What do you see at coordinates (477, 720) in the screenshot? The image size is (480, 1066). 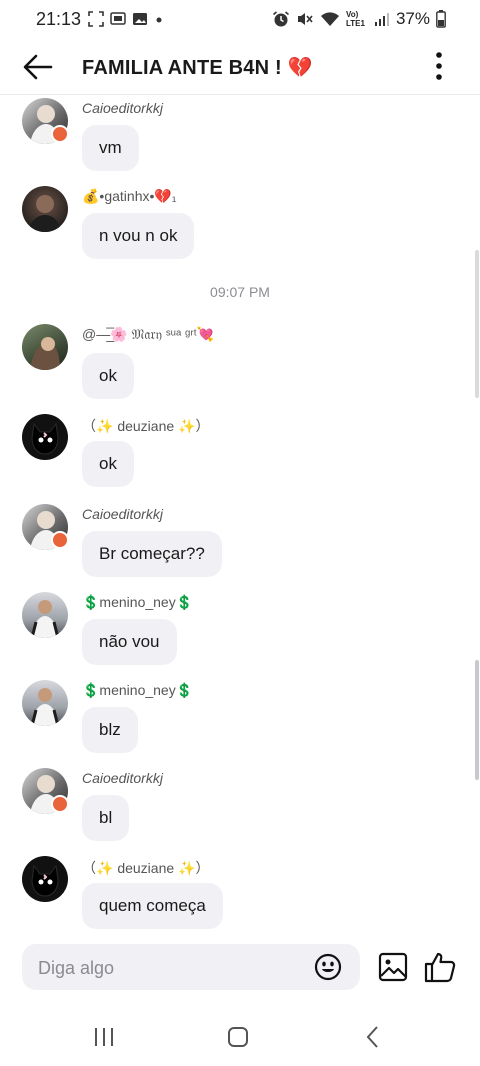 I see `scrollbar-thumb` at bounding box center [477, 720].